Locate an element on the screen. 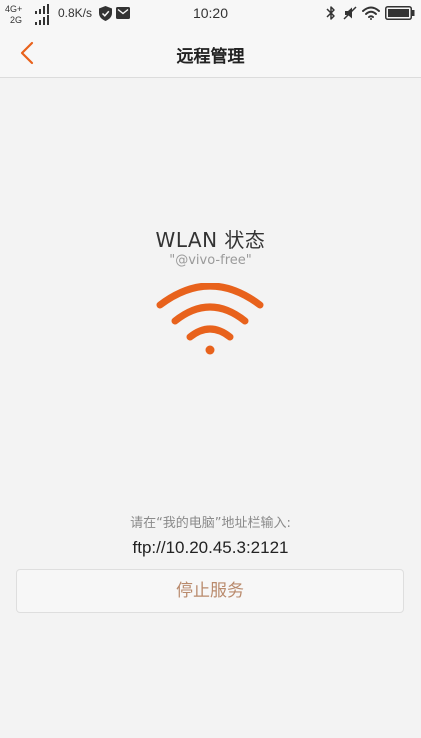 The width and height of the screenshot is (421, 738). wlan-ssid: "@vivo-free" is located at coordinates (210, 260).